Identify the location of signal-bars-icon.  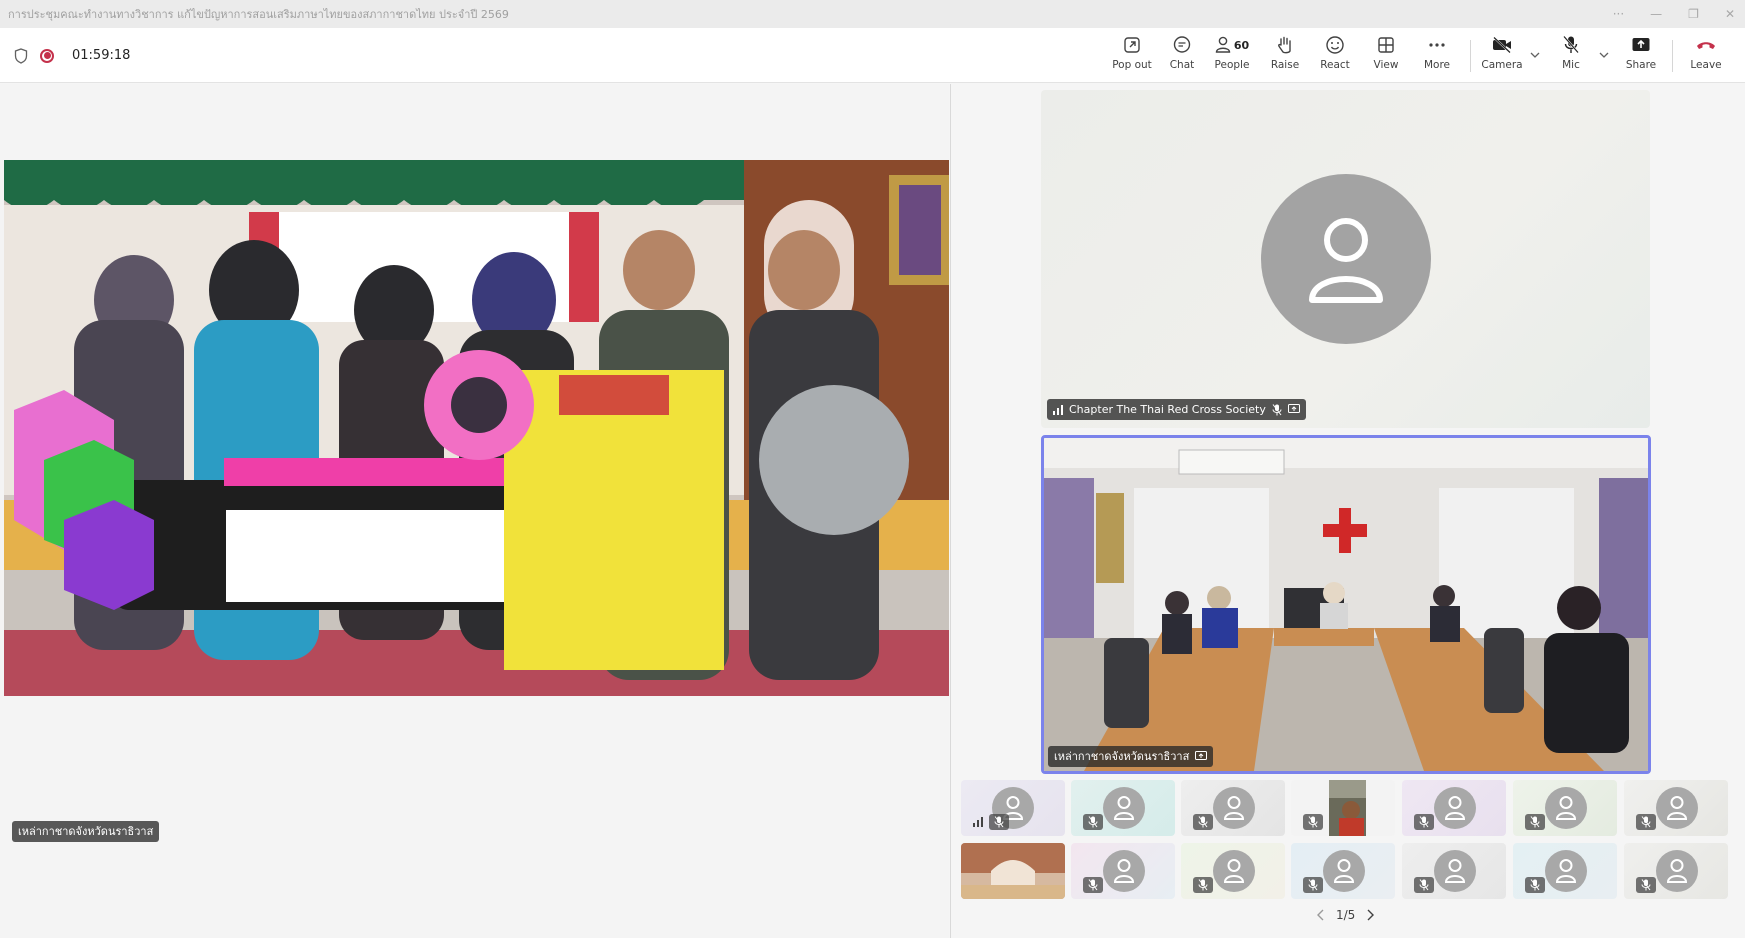
(1058, 409).